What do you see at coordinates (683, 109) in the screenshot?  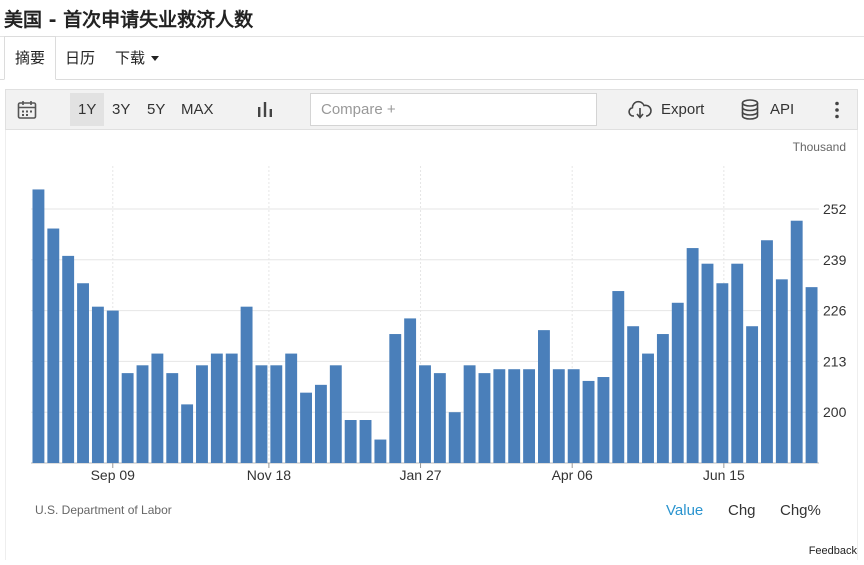 I see `export-label: Export` at bounding box center [683, 109].